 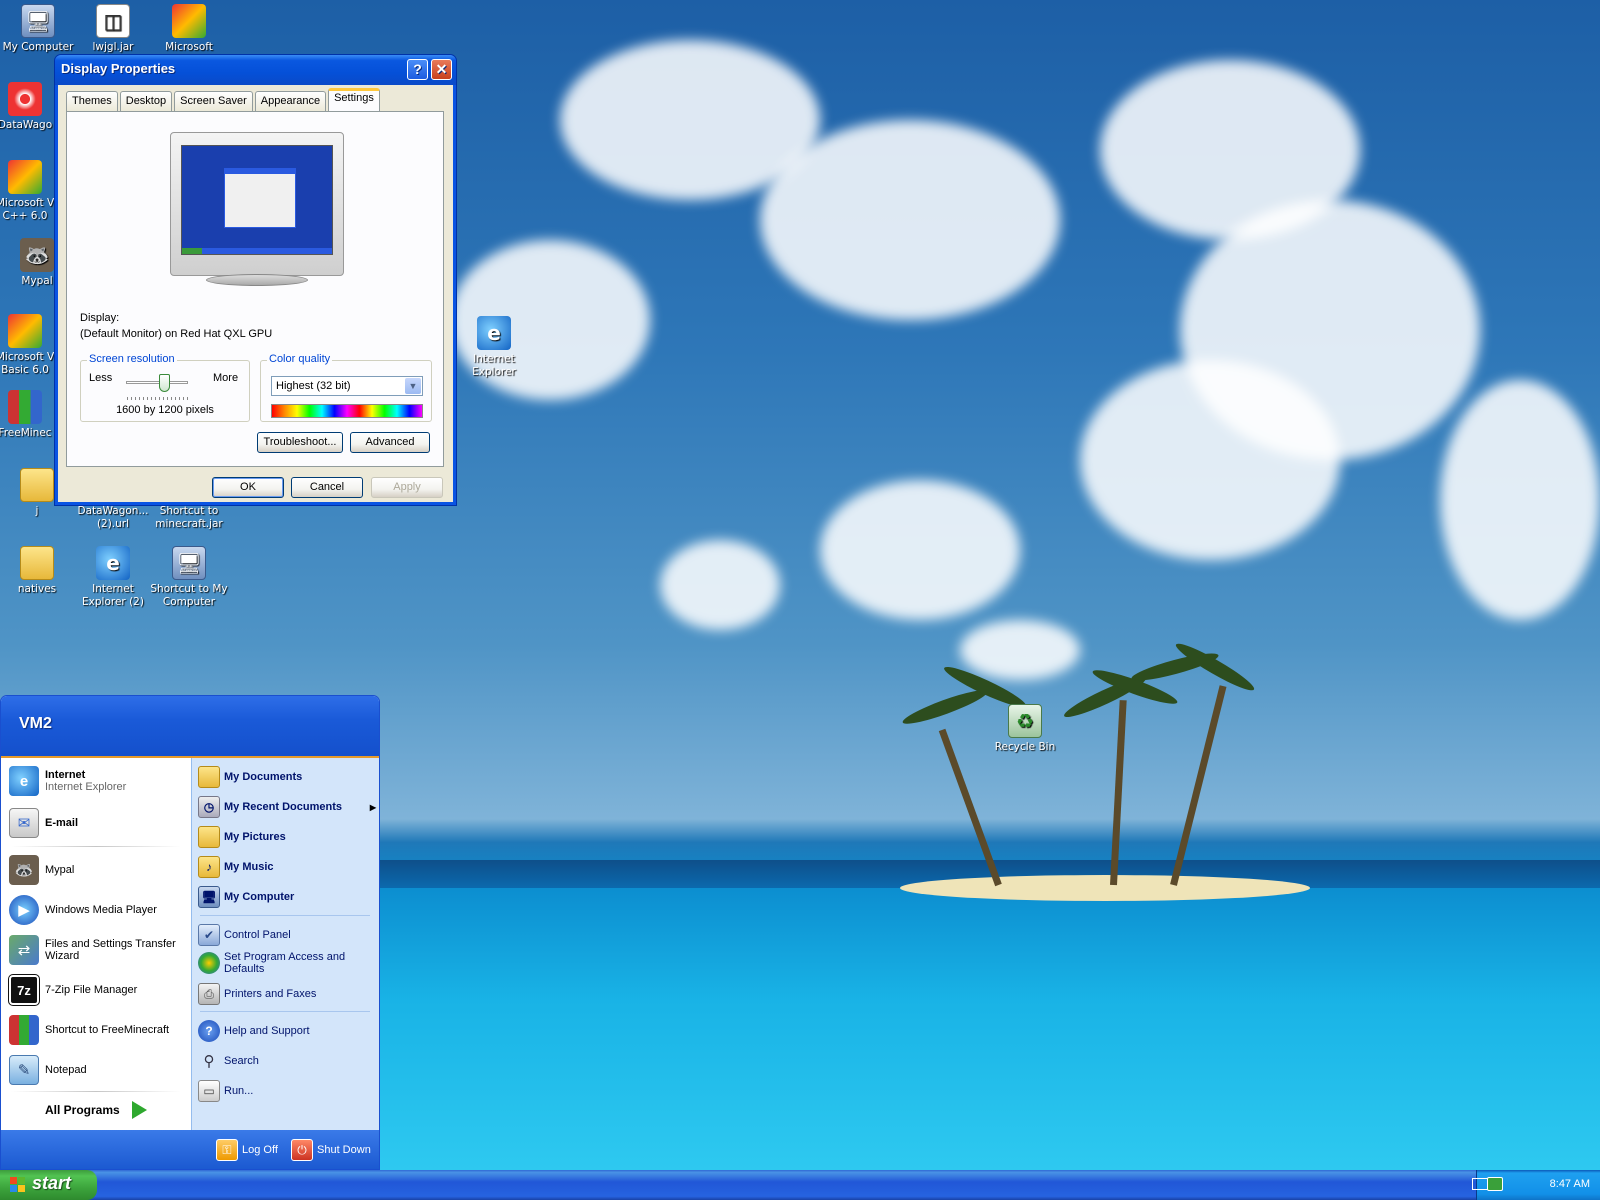 What do you see at coordinates (1025, 729) in the screenshot?
I see `desktop-icon-recycle-bin: ♻ Recycle Bin` at bounding box center [1025, 729].